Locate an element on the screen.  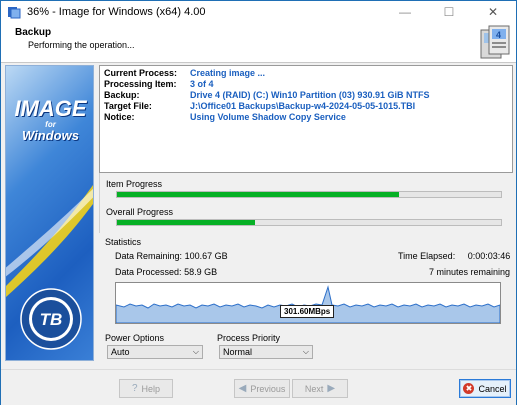
process-priority-value: Normal is located at coordinates (238, 352).